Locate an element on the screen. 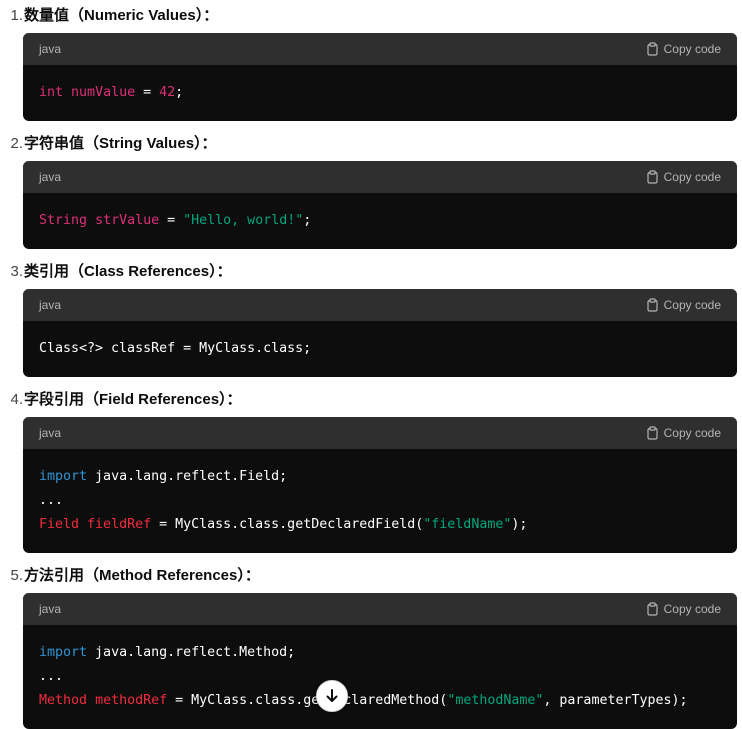  code-content: String strValue = "Hello, world!"; is located at coordinates (380, 213).